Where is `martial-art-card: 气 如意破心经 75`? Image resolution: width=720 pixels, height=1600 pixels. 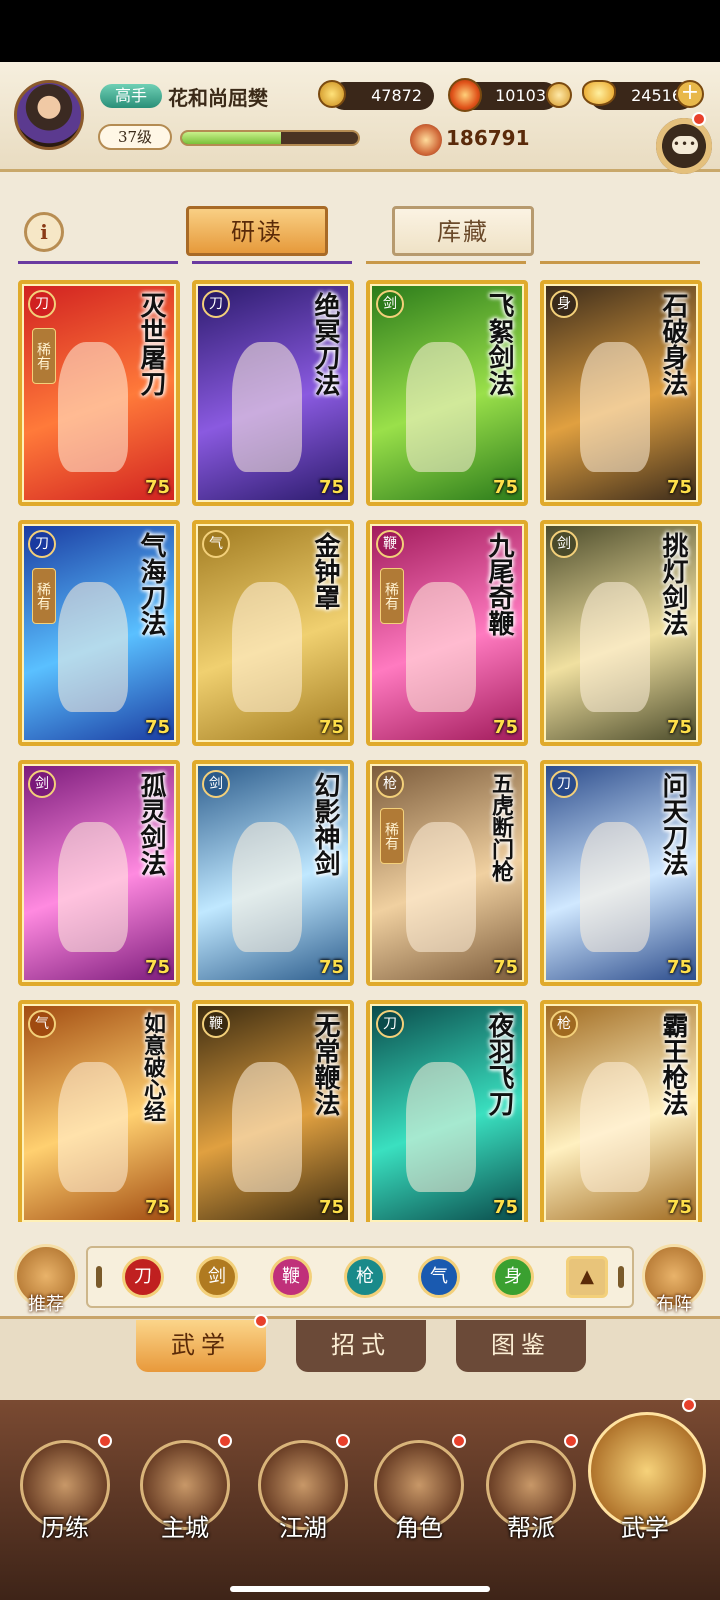 martial-art-card: 气 如意破心经 75 is located at coordinates (99, 1111).